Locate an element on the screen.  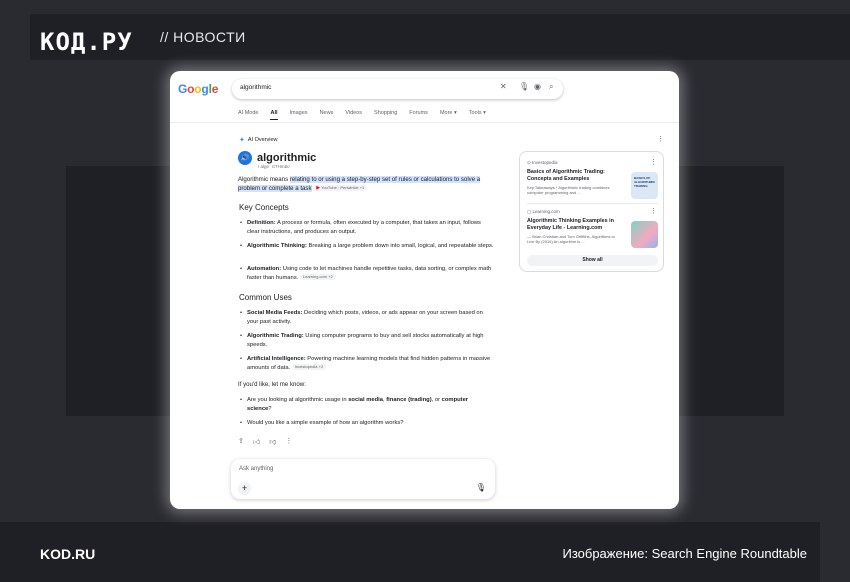
tab-videos: Videos is located at coordinates (353, 115).